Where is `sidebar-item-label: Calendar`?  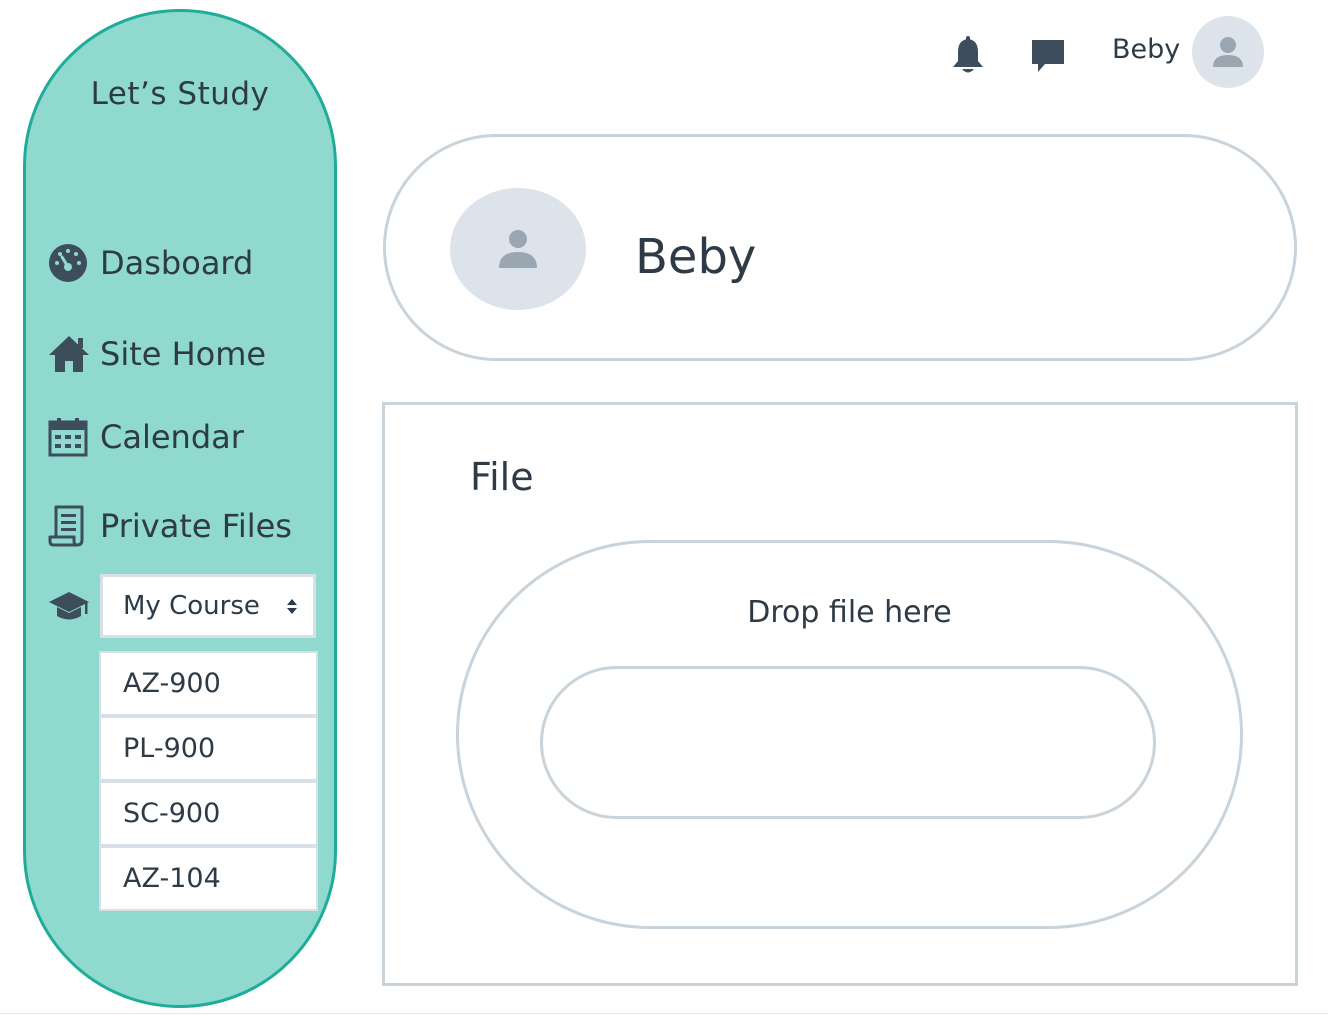 sidebar-item-label: Calendar is located at coordinates (172, 437).